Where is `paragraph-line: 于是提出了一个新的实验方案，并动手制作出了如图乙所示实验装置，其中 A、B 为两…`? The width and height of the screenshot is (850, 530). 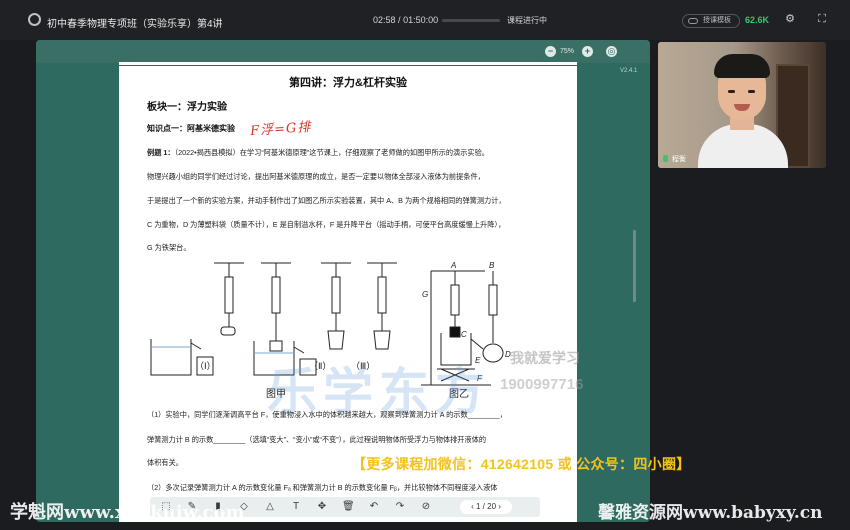
paragraph-line: 于是提出了一个新的实验方案，并动手制作出了如图乙所示实验装置，其中 A、B 为两… is located at coordinates (326, 200).